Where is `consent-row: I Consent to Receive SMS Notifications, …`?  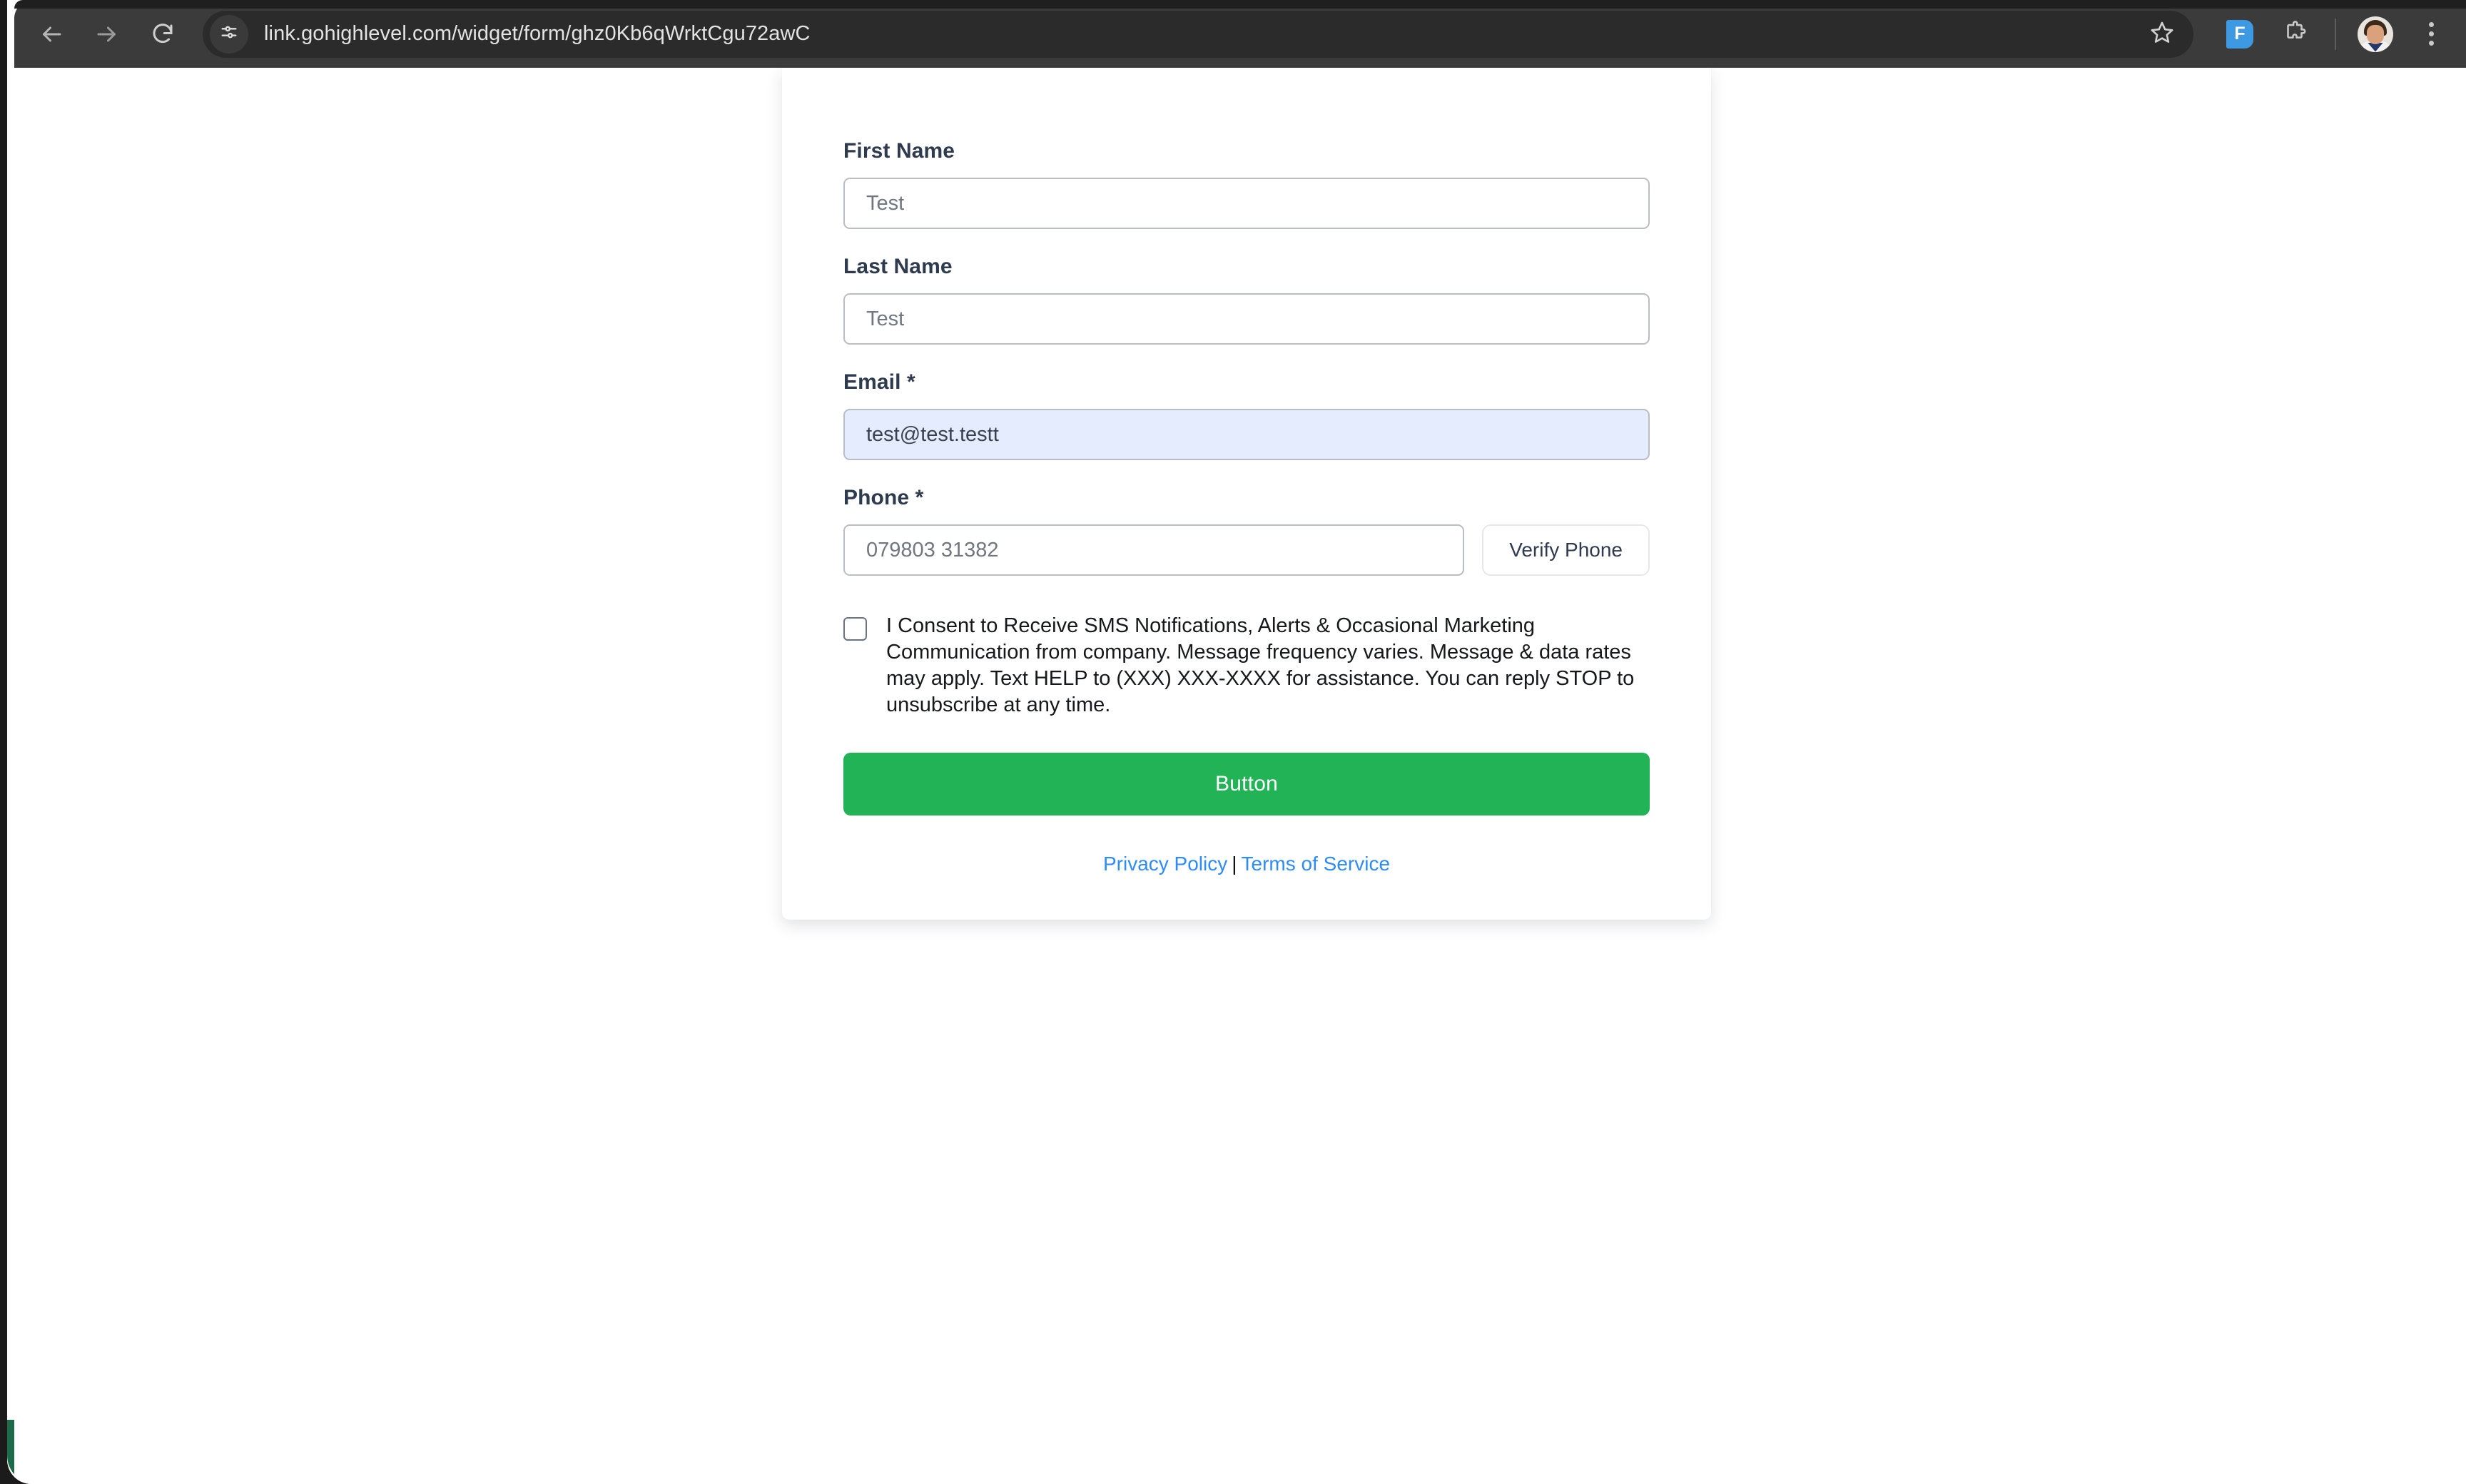
consent-row: I Consent to Receive SMS Notifications, … is located at coordinates (1246, 665).